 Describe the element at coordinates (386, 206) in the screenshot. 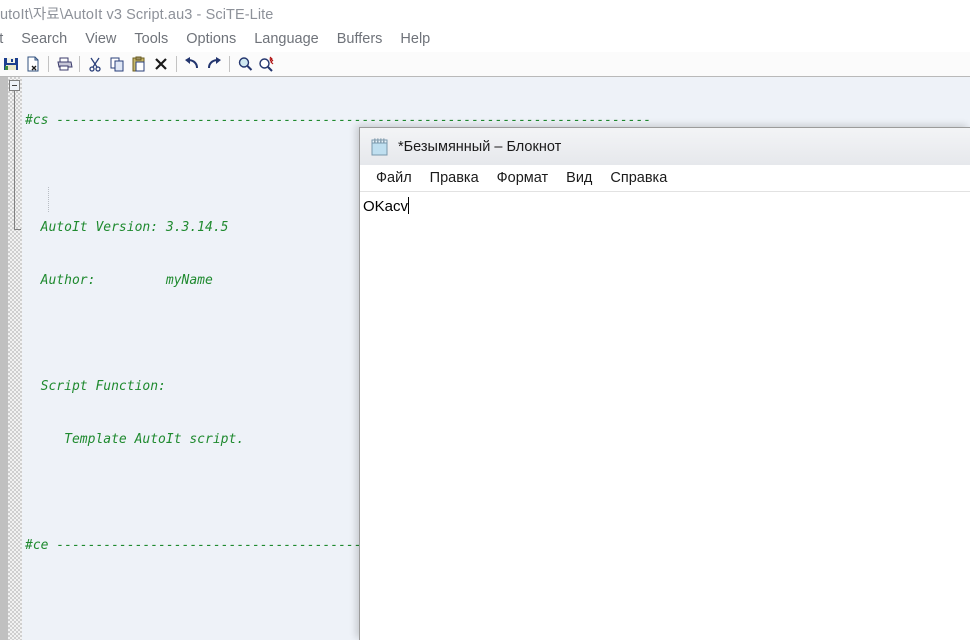

I see `notepad-text-content: OKacv` at that location.